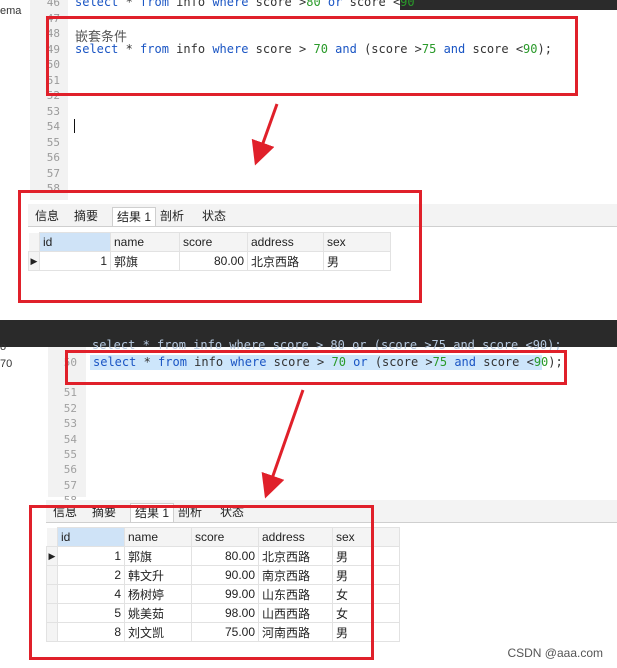  Describe the element at coordinates (265, 134) in the screenshot. I see `arrow-top` at that location.